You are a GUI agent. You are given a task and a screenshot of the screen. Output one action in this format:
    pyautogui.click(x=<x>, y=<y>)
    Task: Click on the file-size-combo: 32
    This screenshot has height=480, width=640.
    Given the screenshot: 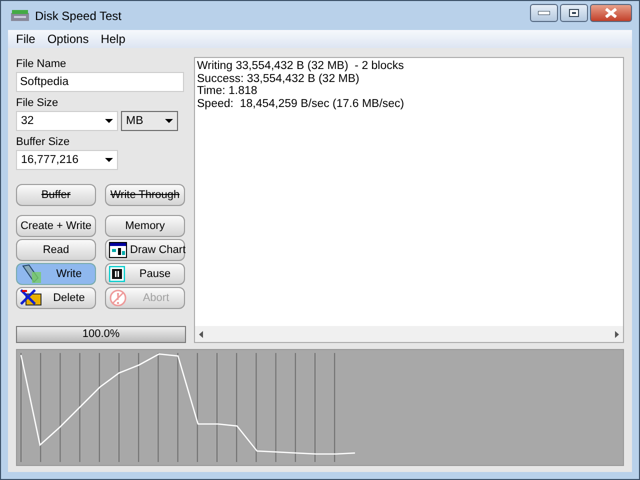 What is the action you would take?
    pyautogui.click(x=67, y=121)
    